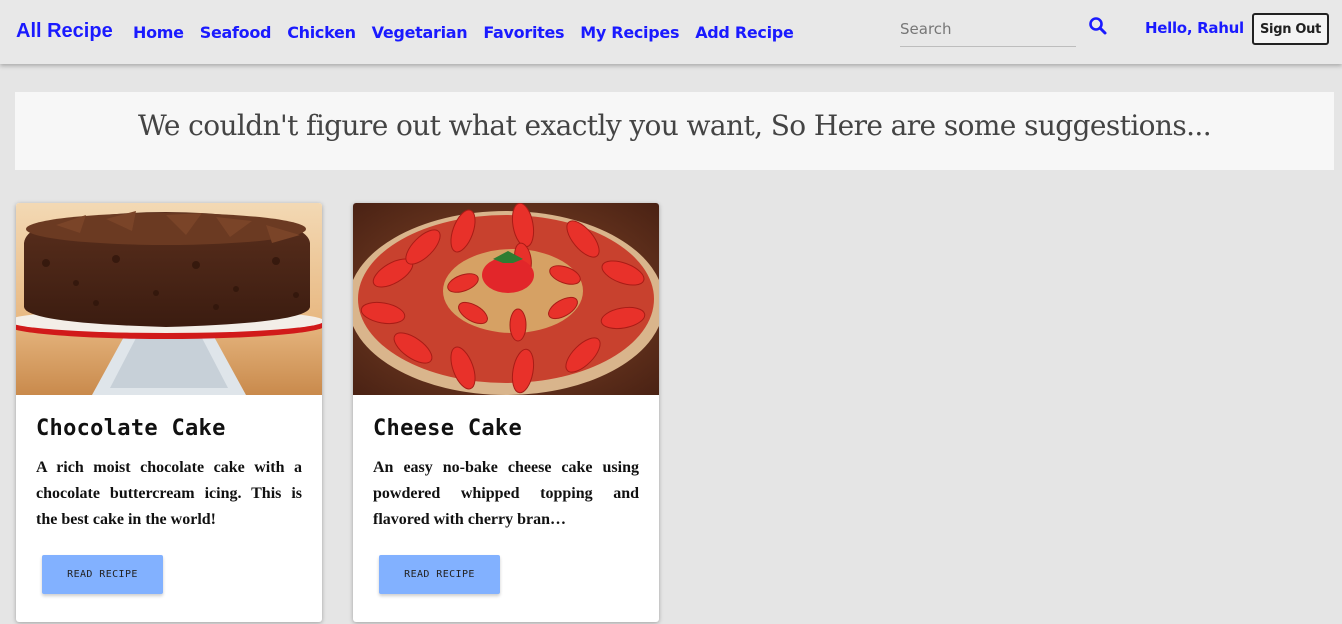 The image size is (1342, 624). What do you see at coordinates (744, 32) in the screenshot?
I see `nav-link-add-recipe: Add Recipe` at bounding box center [744, 32].